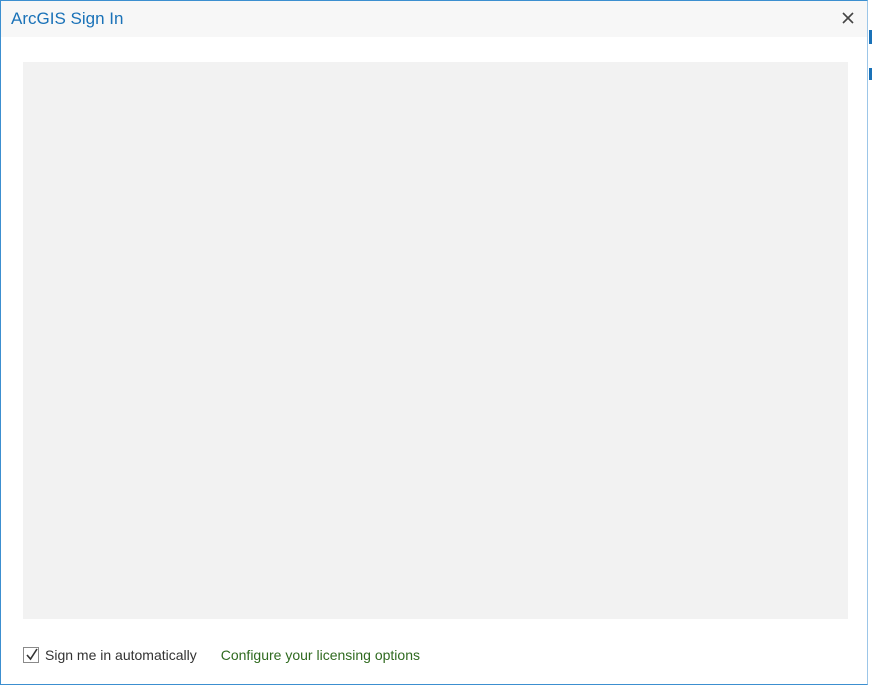 The image size is (873, 687). I want to click on background-window-edge, so click(870, 343).